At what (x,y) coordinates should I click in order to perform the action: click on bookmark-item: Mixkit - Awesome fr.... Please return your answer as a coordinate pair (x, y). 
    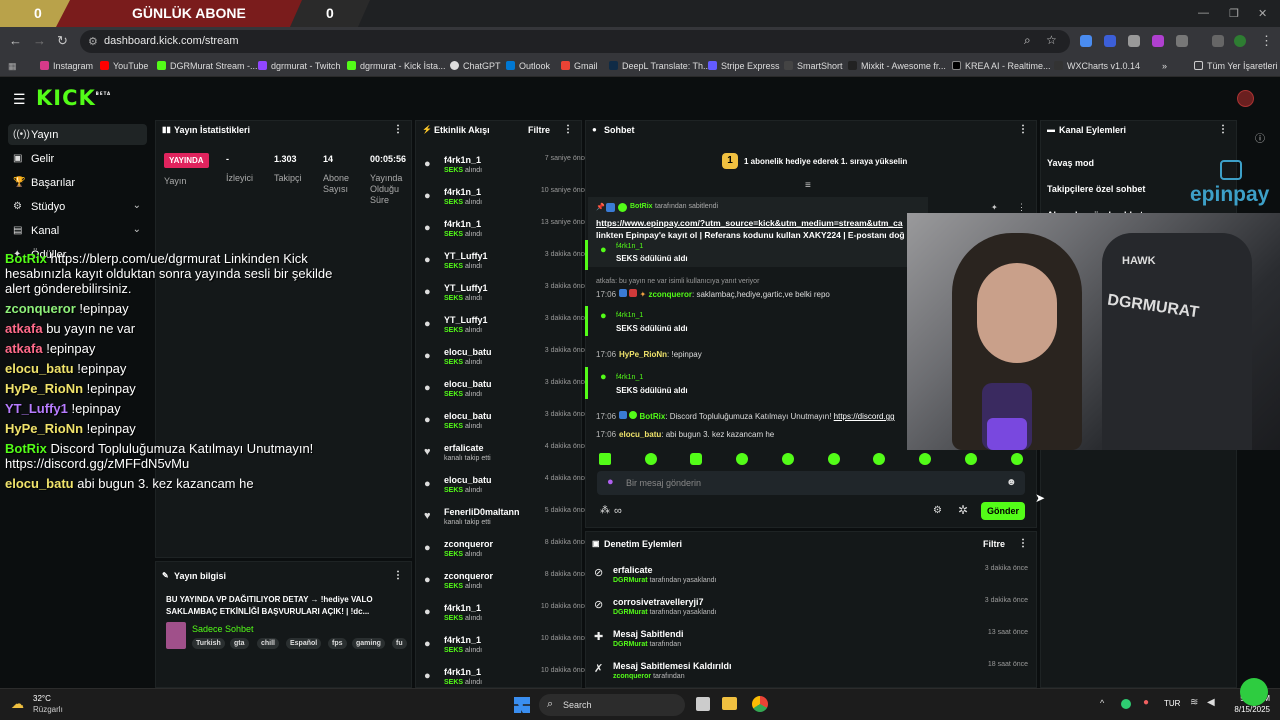
    Looking at the image, I should click on (897, 66).